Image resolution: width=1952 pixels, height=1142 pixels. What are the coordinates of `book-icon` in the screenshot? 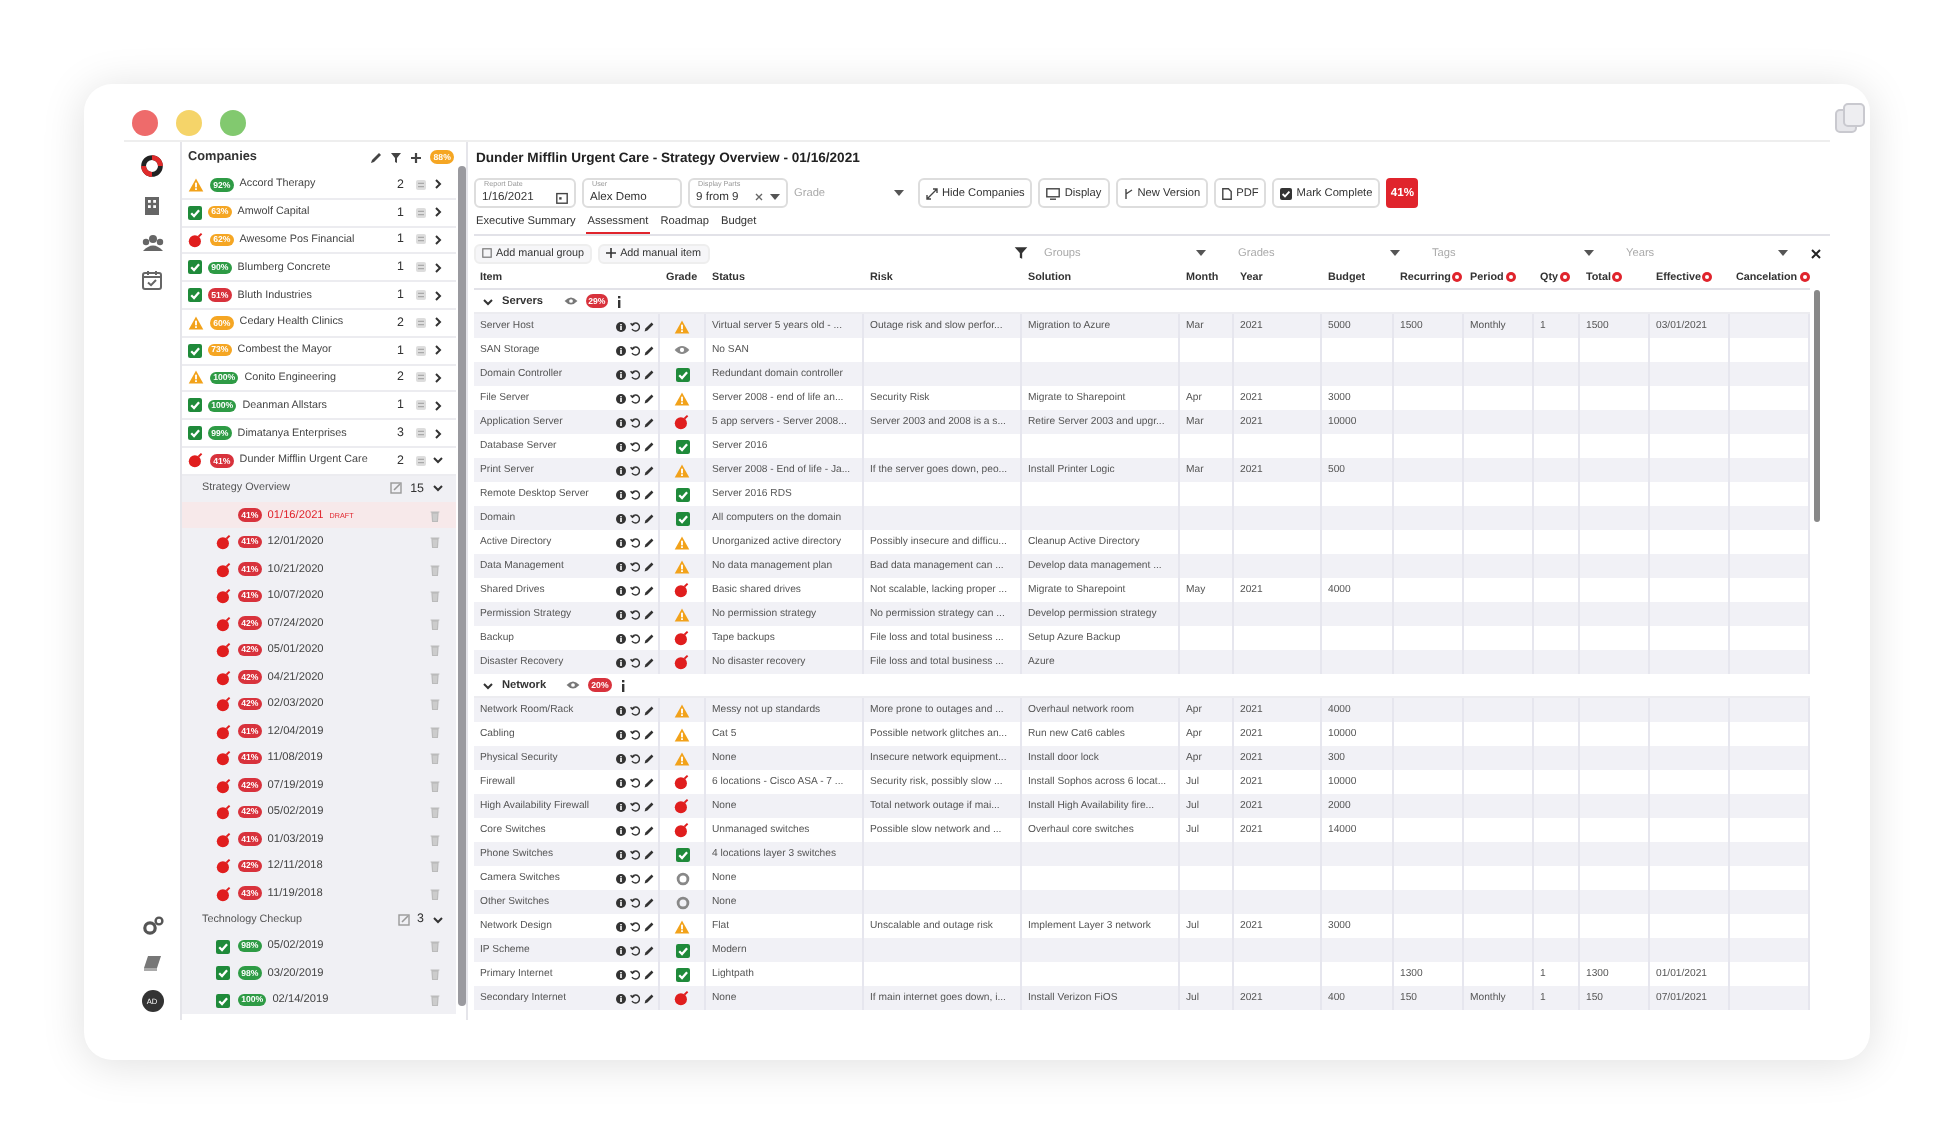 It's located at (152, 963).